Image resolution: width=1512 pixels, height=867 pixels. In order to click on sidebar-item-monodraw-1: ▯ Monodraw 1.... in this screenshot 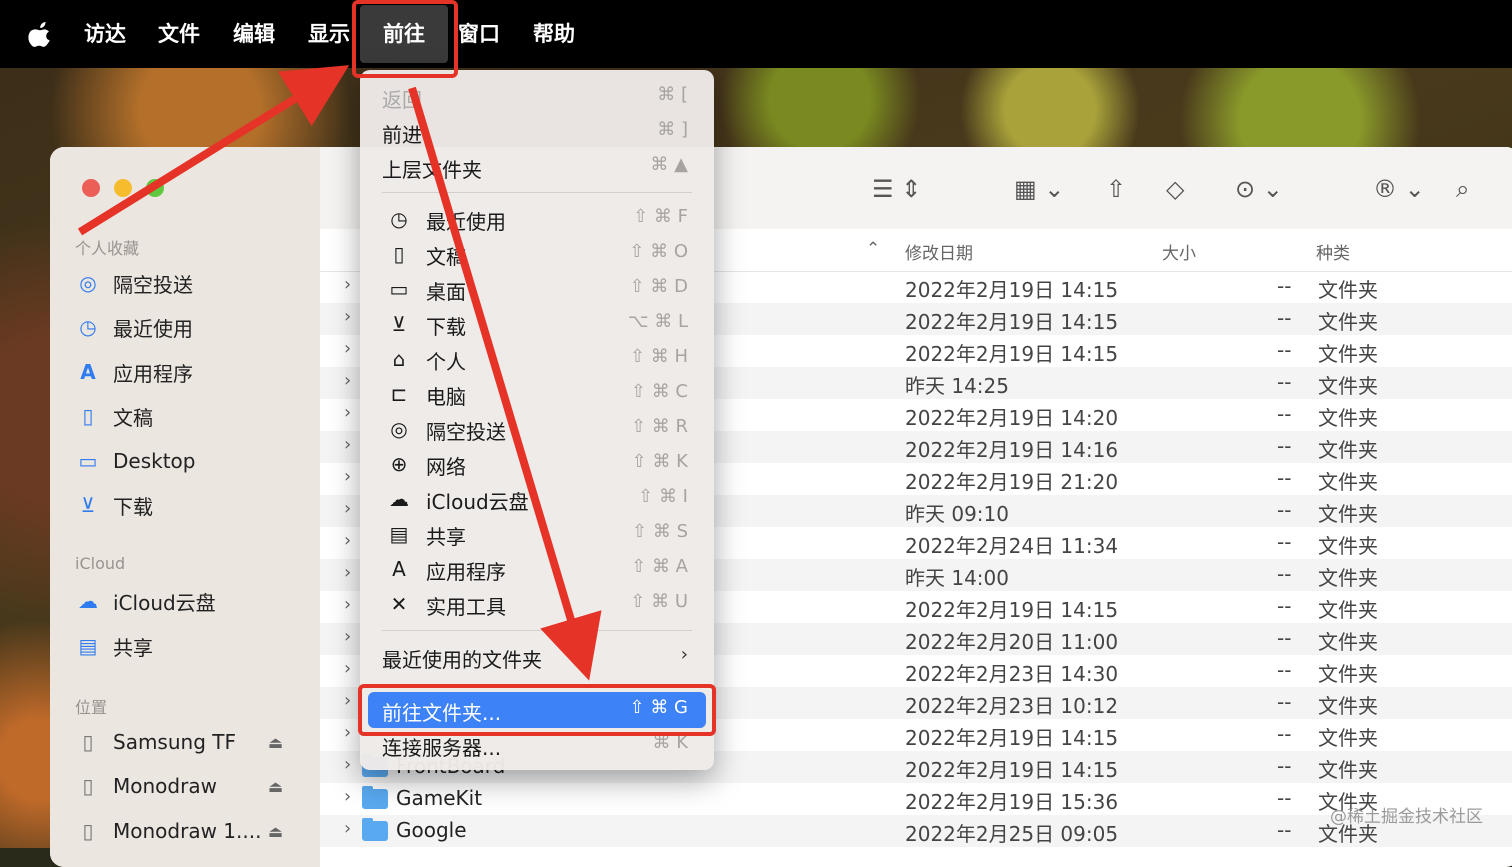, I will do `click(168, 831)`.